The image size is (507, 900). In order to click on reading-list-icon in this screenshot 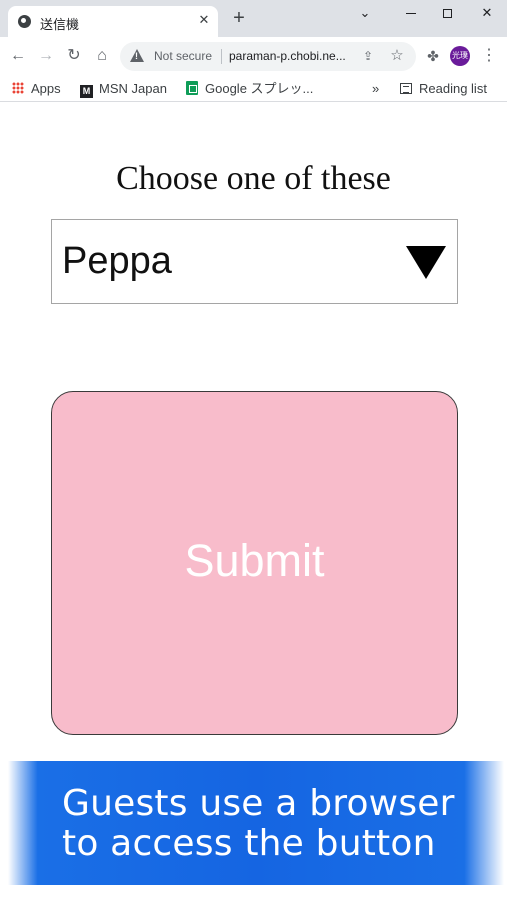, I will do `click(406, 88)`.